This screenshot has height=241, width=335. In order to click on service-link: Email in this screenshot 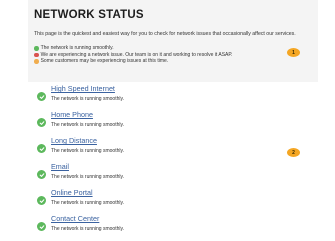, I will do `click(60, 166)`.